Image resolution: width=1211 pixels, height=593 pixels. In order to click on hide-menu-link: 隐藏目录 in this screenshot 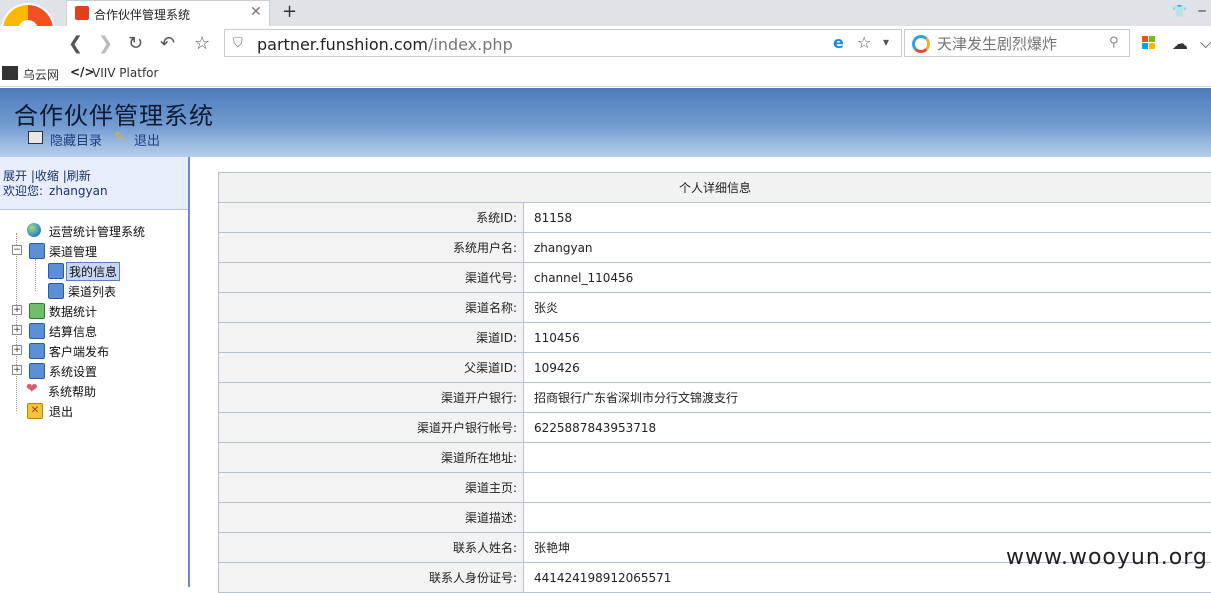, I will do `click(76, 139)`.